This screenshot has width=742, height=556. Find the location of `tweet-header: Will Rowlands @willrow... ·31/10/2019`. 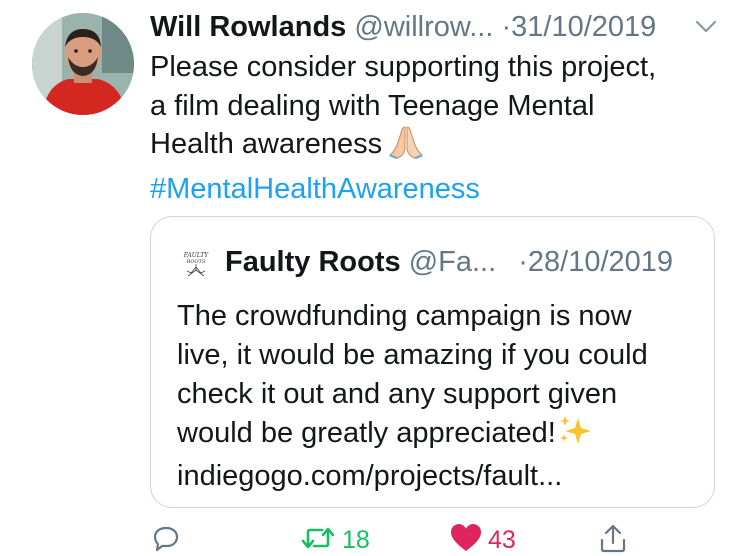

tweet-header: Will Rowlands @willrow... ·31/10/2019 is located at coordinates (440, 27).